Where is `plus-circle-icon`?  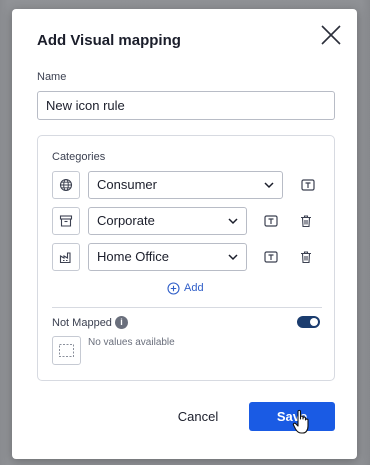 plus-circle-icon is located at coordinates (173, 288).